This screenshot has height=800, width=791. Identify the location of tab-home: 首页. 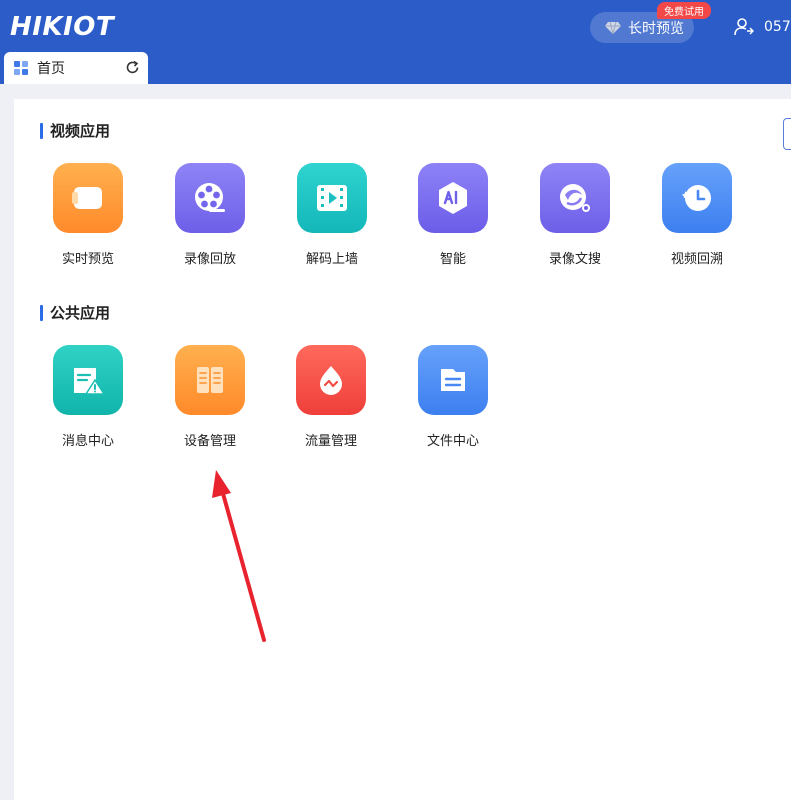
(76, 68).